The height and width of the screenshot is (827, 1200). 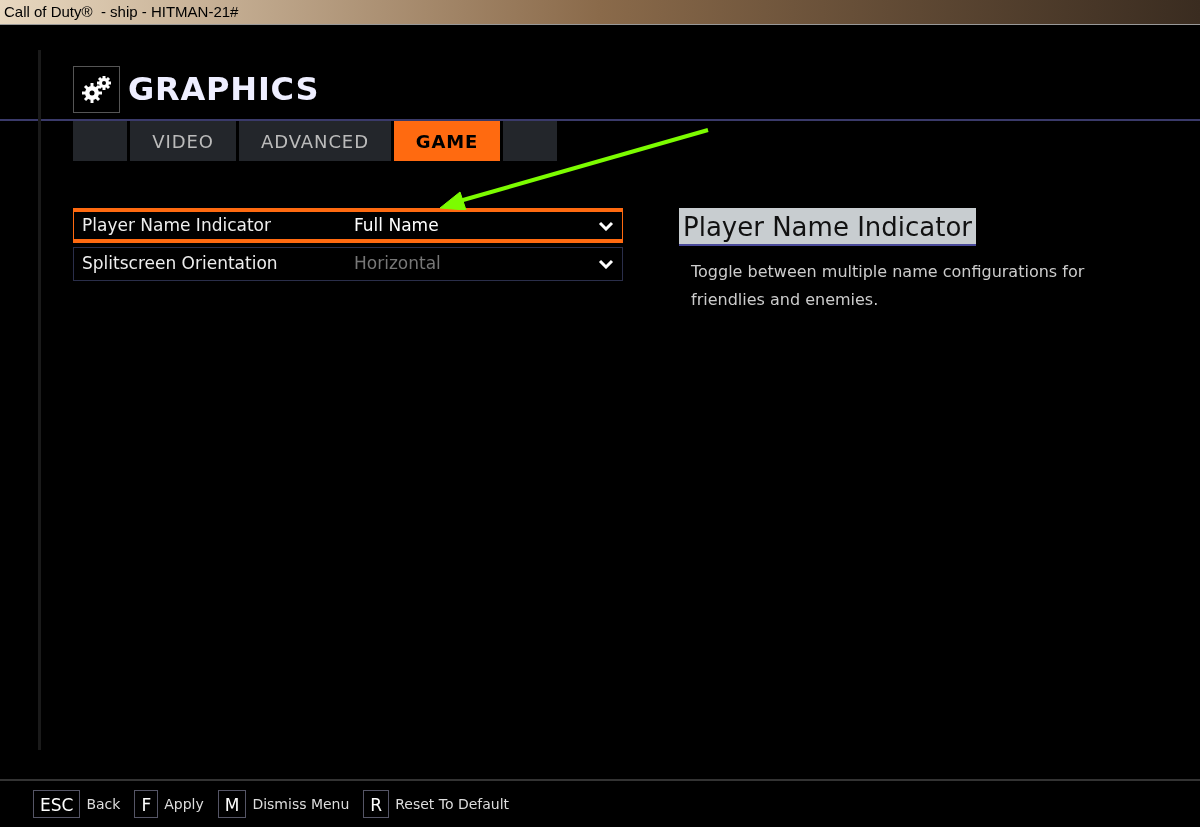 What do you see at coordinates (103, 804) in the screenshot?
I see `footer-action: Back` at bounding box center [103, 804].